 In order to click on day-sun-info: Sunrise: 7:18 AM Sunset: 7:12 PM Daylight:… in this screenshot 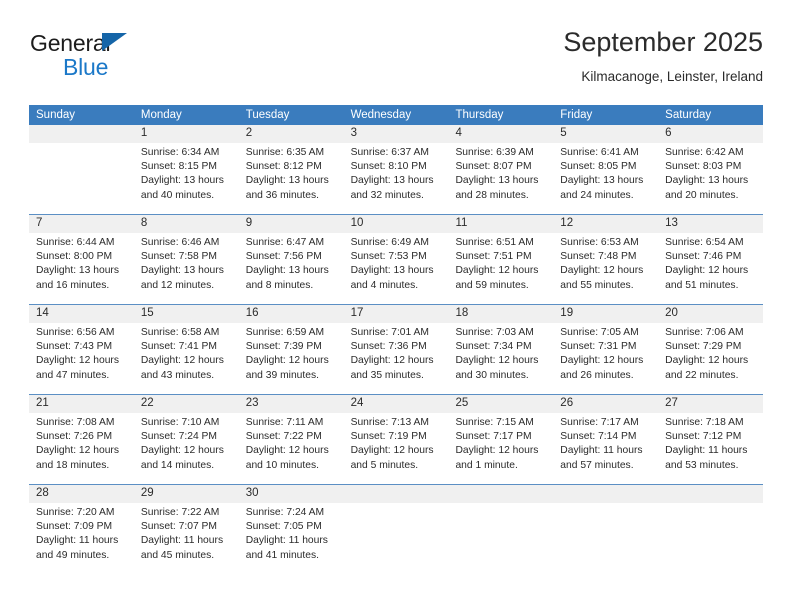, I will do `click(711, 444)`.